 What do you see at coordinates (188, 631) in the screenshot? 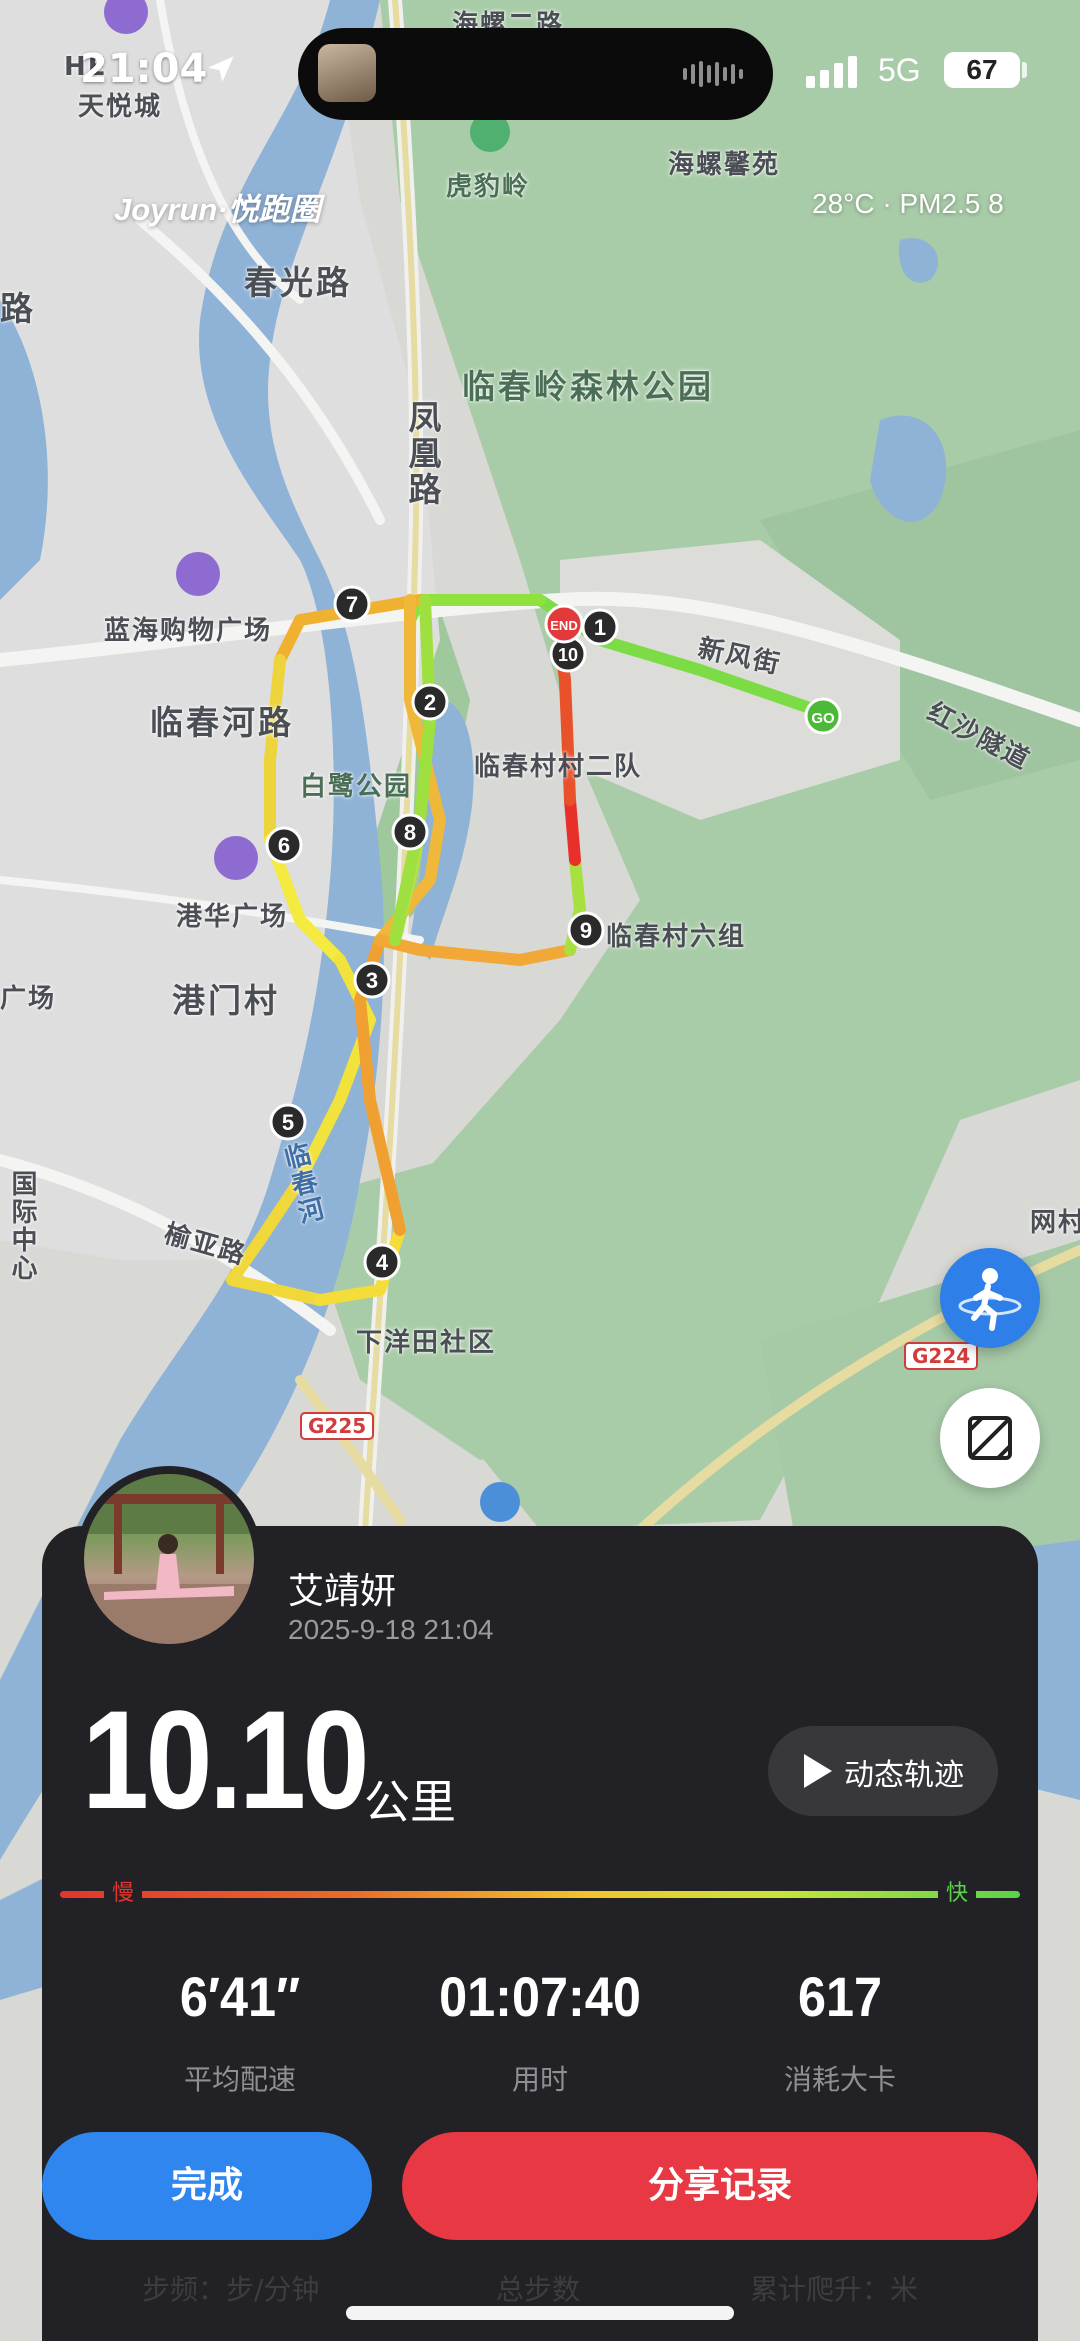
I see `map-label-lanhai-mall: 蓝海购物广场` at bounding box center [188, 631].